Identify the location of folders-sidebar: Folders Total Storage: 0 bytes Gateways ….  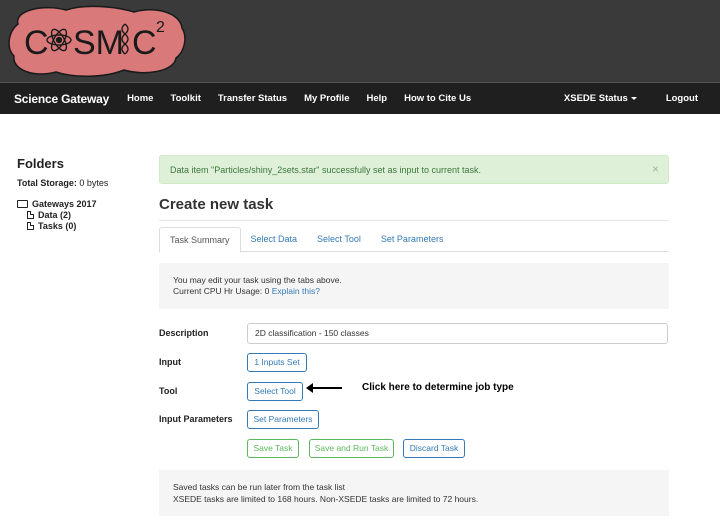
(82, 193).